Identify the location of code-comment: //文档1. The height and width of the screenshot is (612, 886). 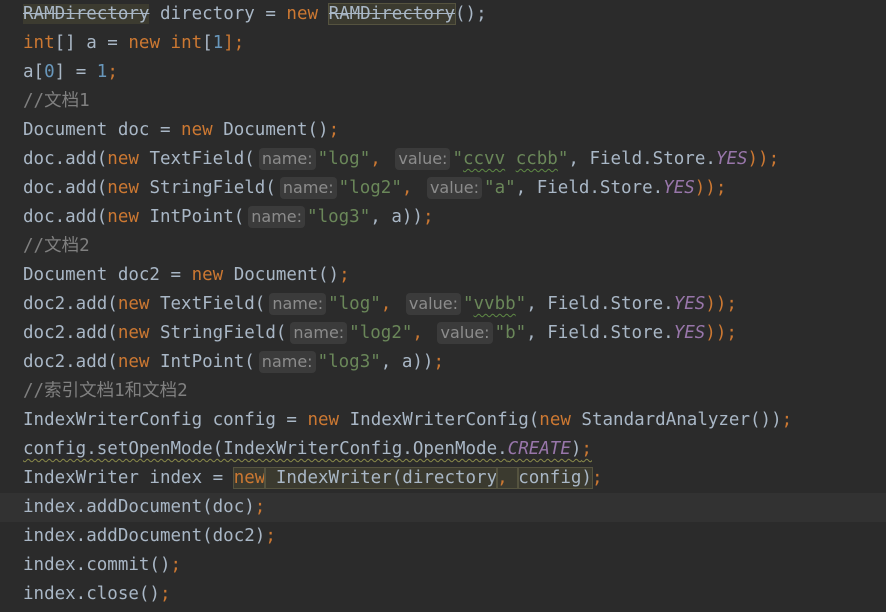
(56, 101).